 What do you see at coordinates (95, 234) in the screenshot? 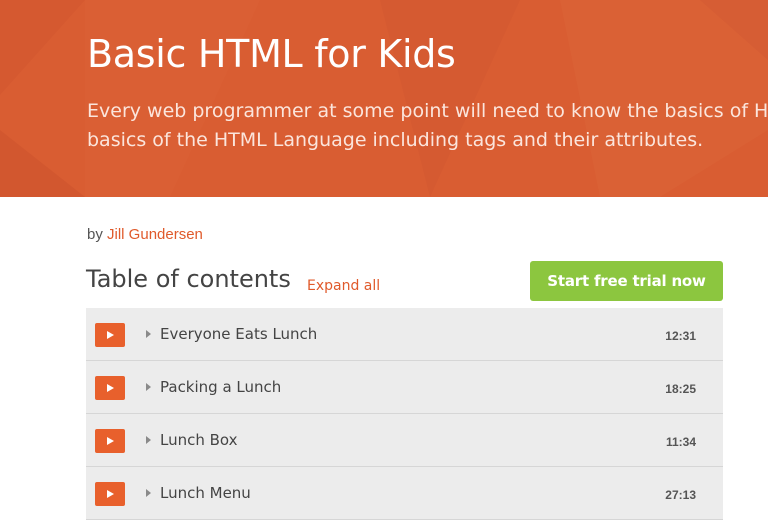
I see `byline-prefix: by` at bounding box center [95, 234].